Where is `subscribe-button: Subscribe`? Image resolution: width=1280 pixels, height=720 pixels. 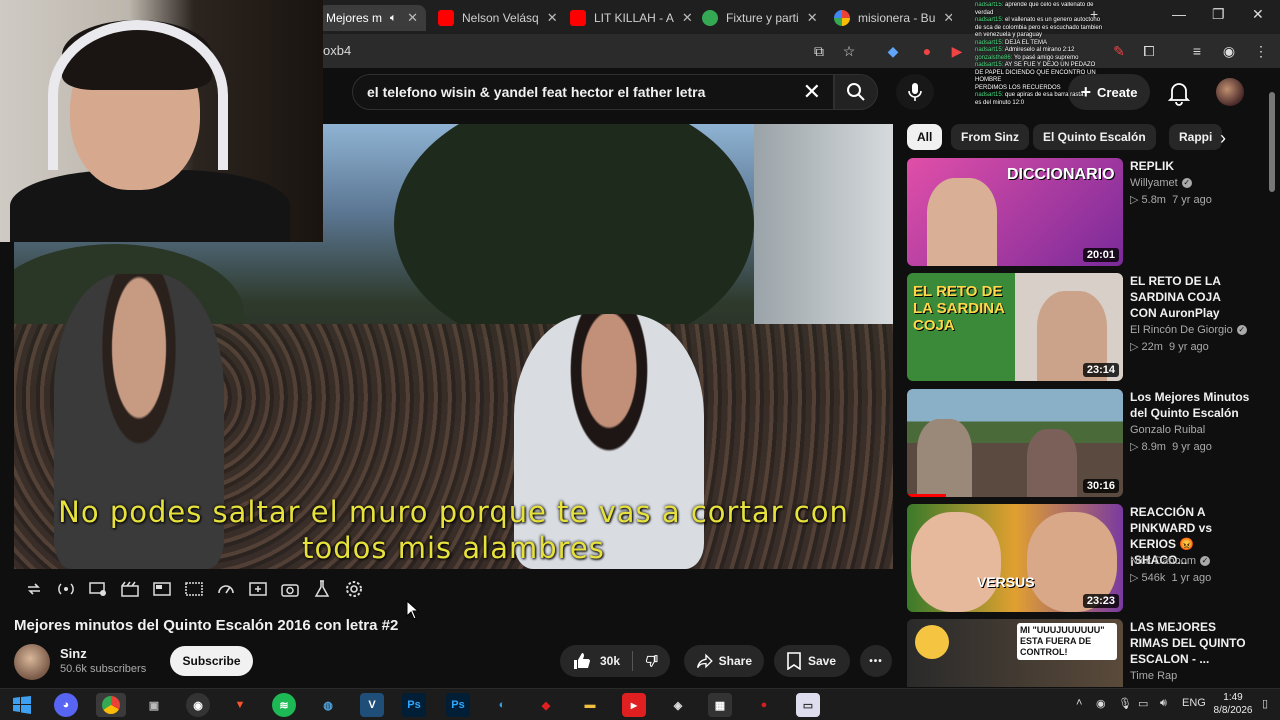 subscribe-button: Subscribe is located at coordinates (211, 661).